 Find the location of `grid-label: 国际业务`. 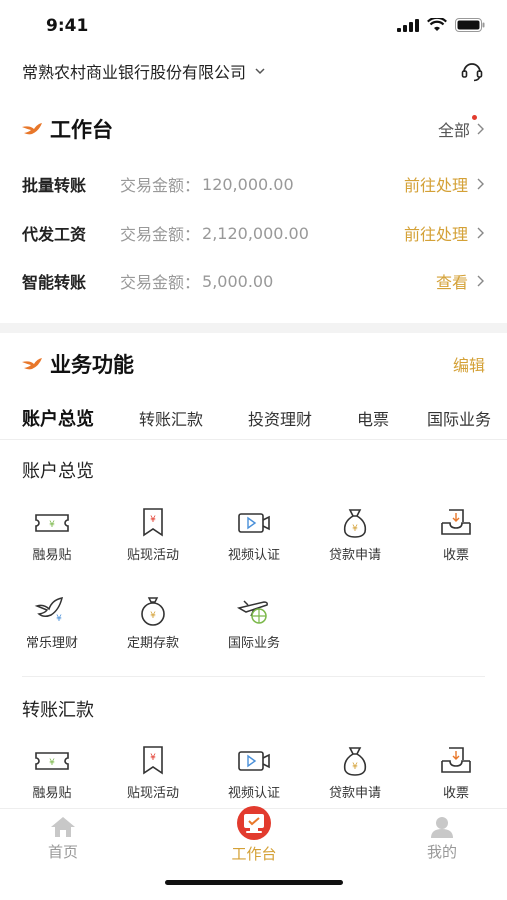

grid-label: 国际业务 is located at coordinates (253, 643).